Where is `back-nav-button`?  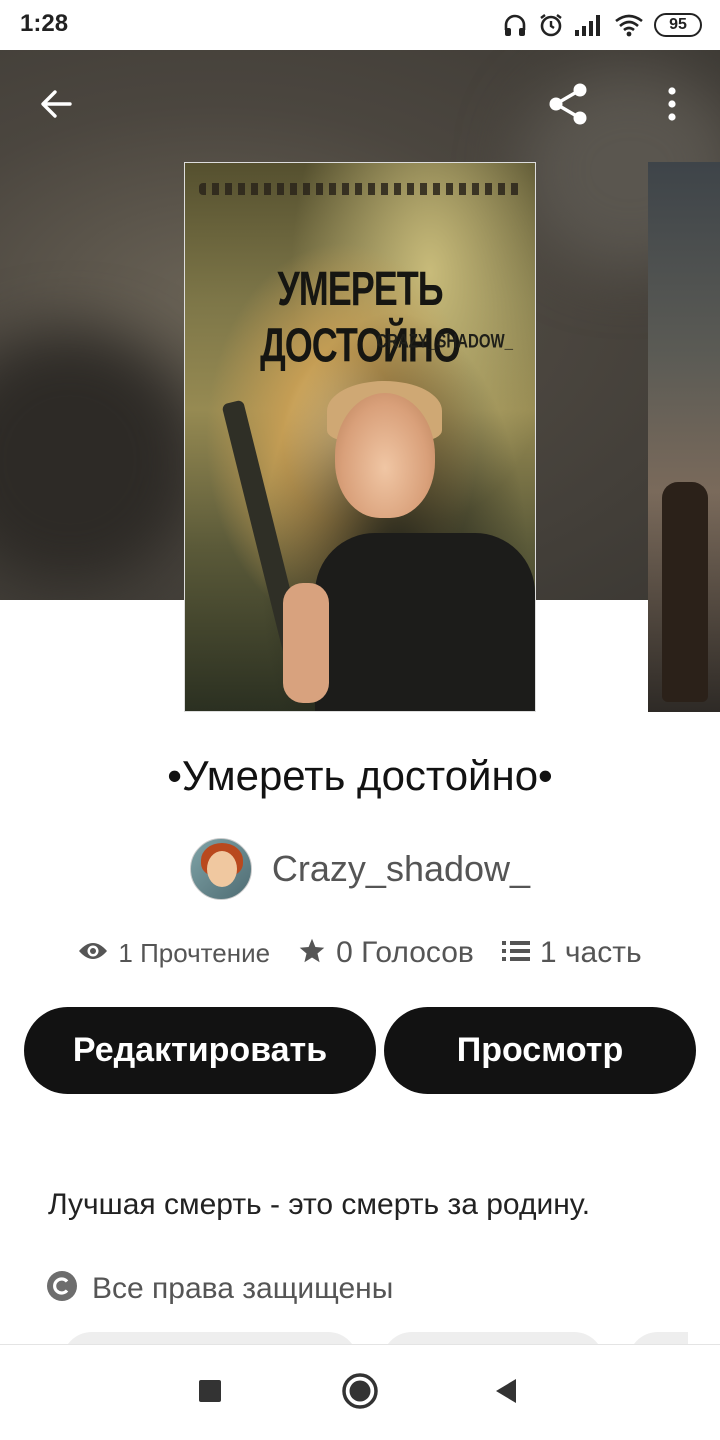
back-nav-button is located at coordinates (506, 1393).